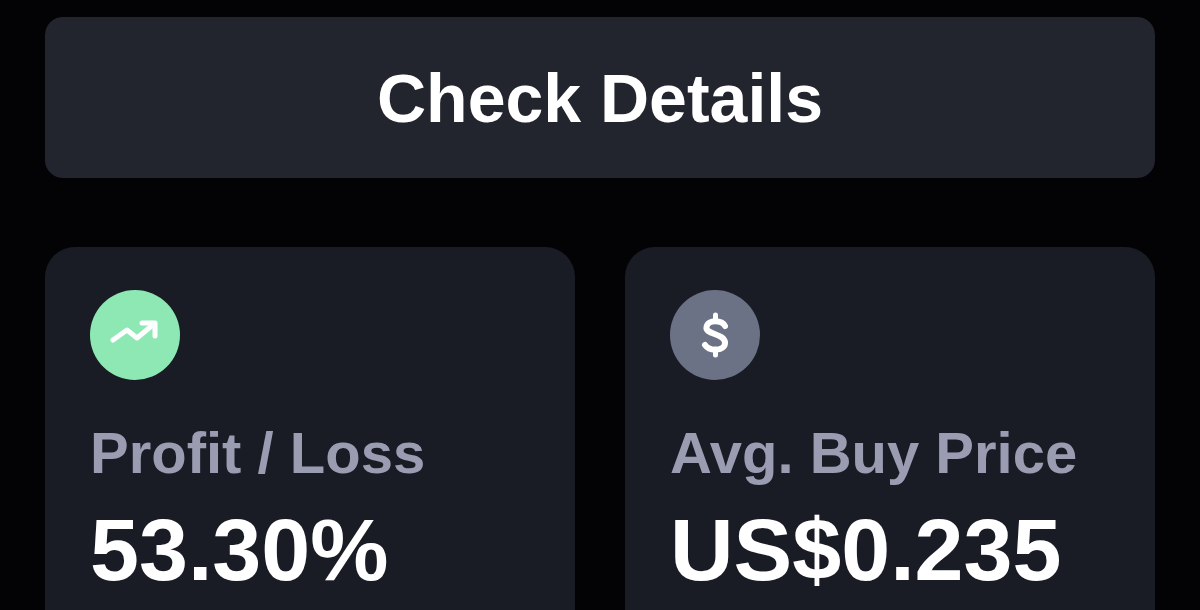  Describe the element at coordinates (866, 549) in the screenshot. I see `stat-value: US$0.235` at that location.